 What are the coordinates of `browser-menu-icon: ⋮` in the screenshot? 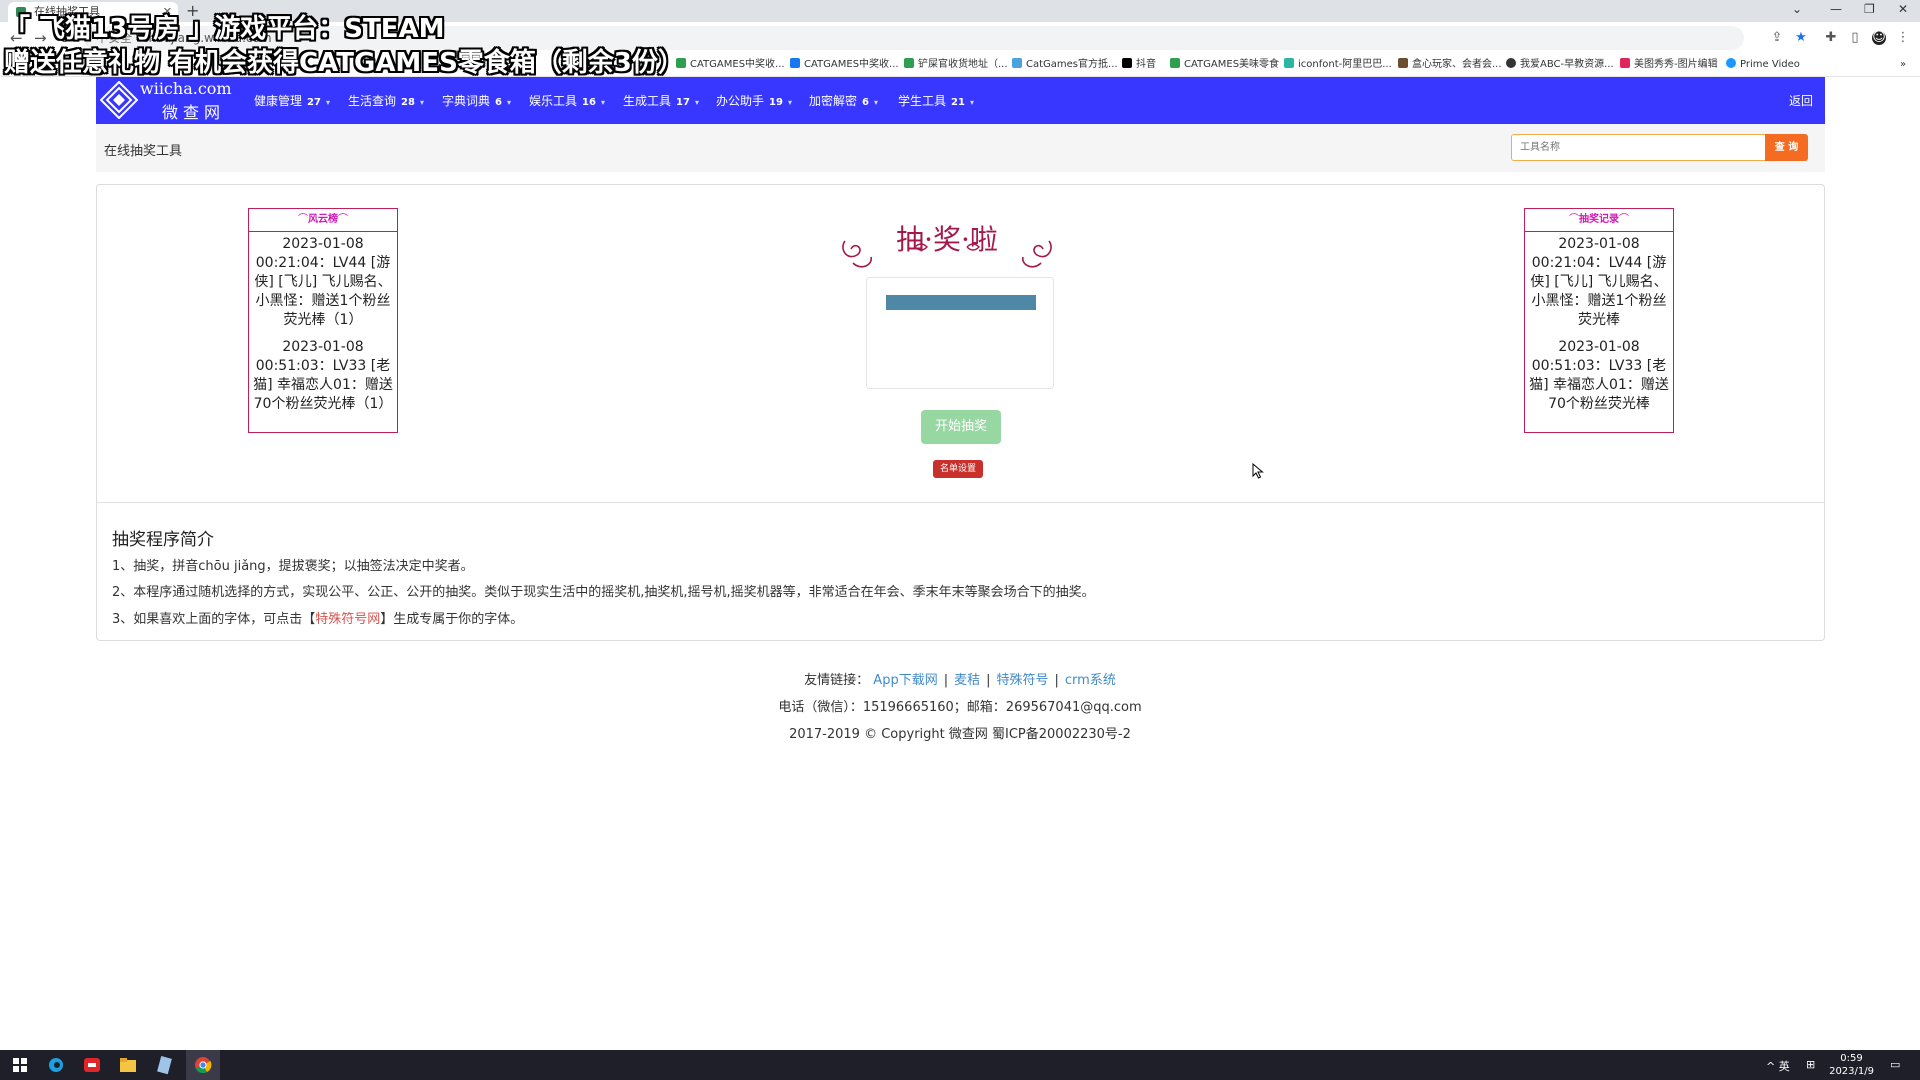 It's located at (1903, 38).